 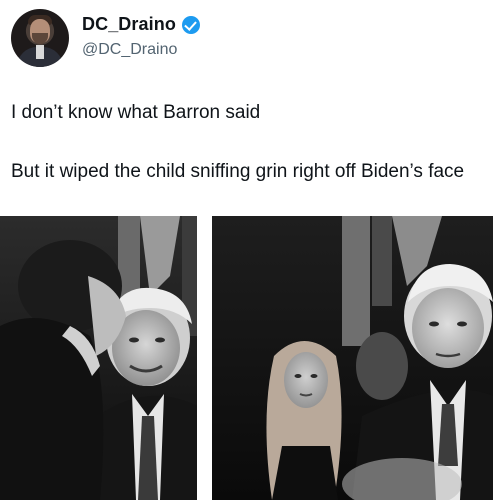 I want to click on user-handle: @DC_Draino, so click(x=129, y=50).